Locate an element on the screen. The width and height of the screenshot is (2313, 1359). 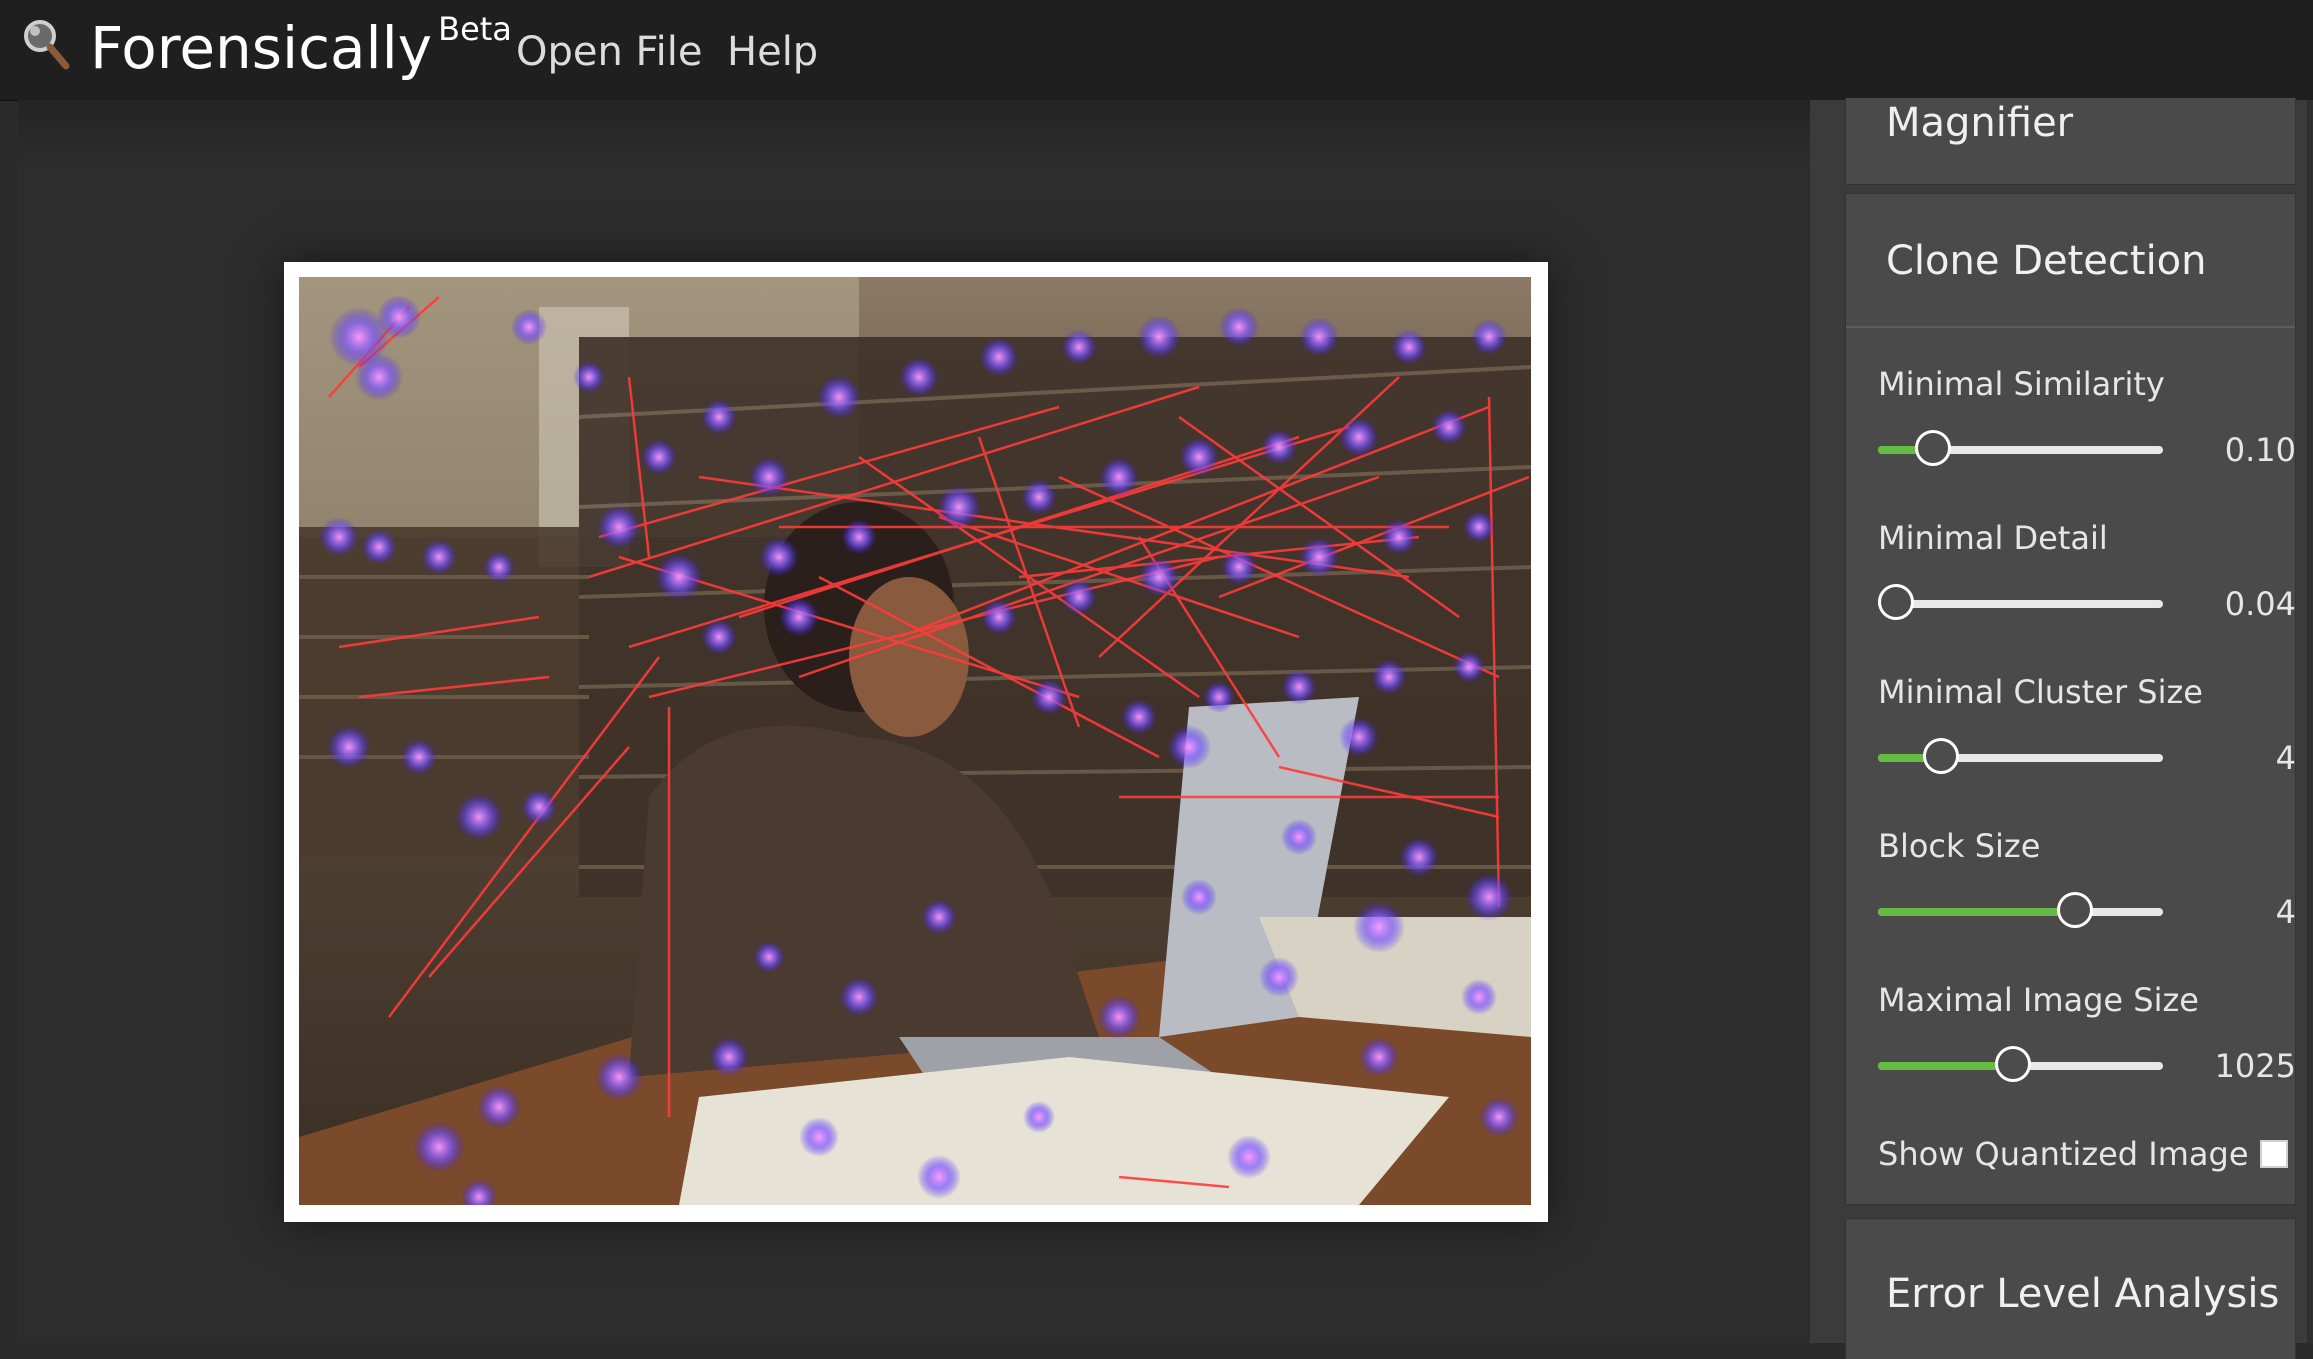
block-size-slider is located at coordinates (2020, 912).